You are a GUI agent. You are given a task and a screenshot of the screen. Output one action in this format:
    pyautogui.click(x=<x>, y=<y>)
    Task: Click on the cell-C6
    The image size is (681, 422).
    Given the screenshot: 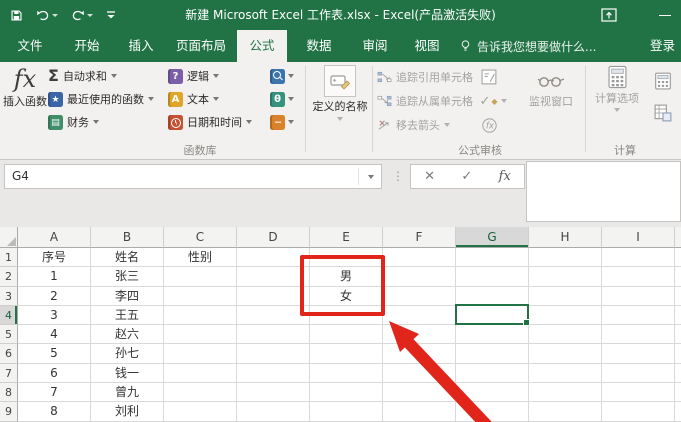 What is the action you would take?
    pyautogui.click(x=200, y=354)
    